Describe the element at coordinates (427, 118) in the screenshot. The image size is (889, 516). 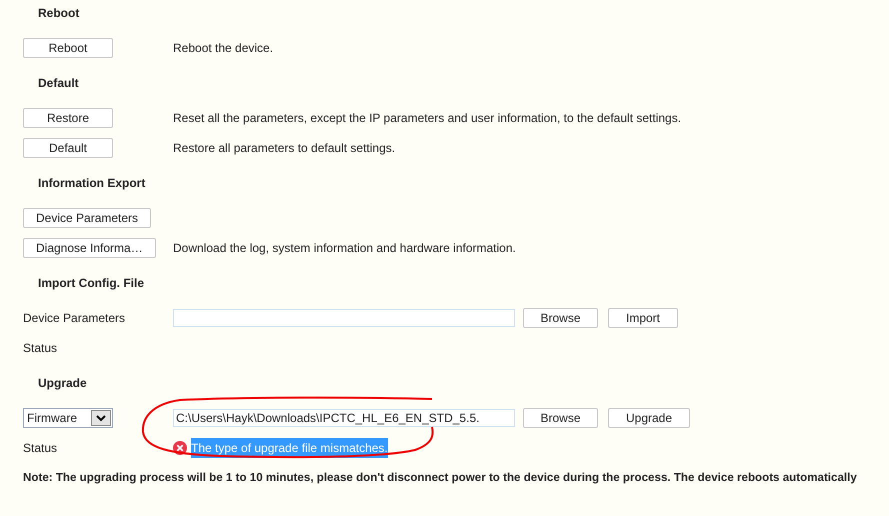
I see `description-text: Reset all the parameters, except the IP parameters and user information, to the default settings.` at that location.